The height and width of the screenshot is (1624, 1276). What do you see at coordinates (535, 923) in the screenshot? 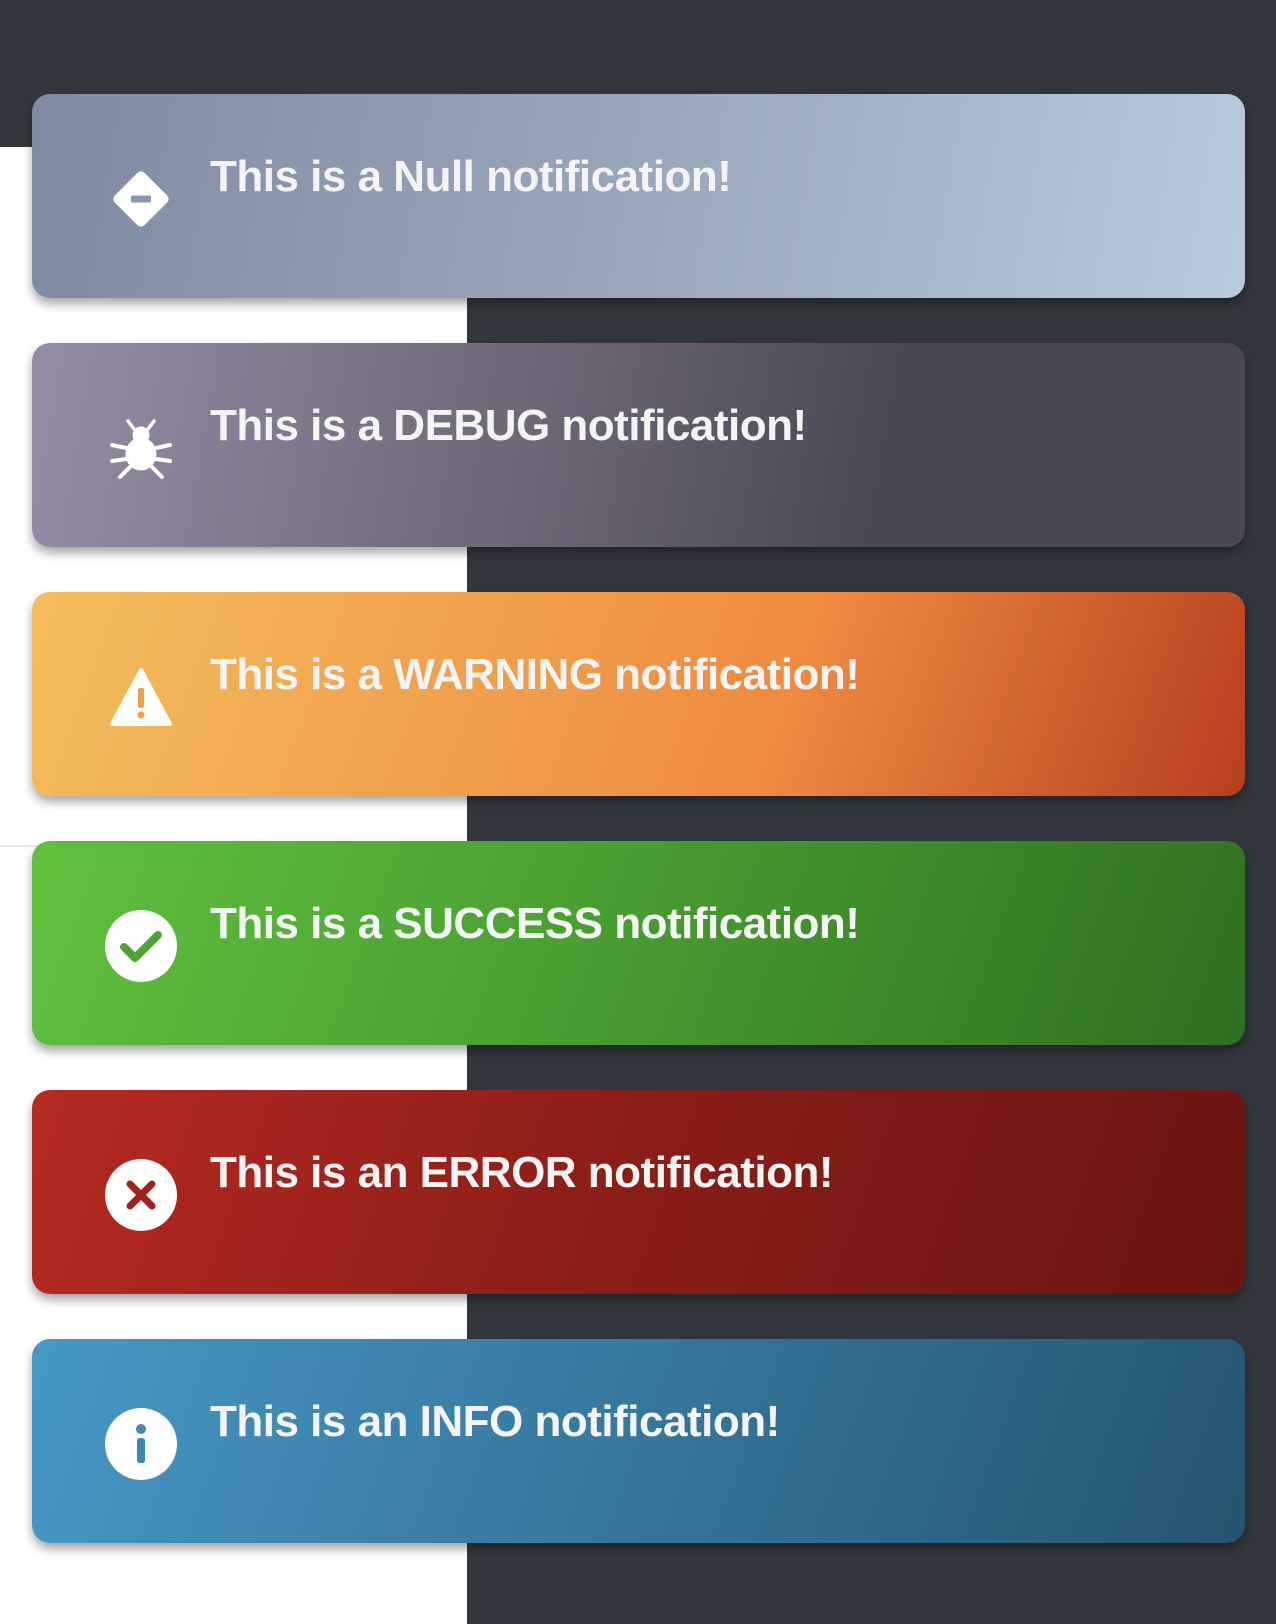
I see `notification-message: This is a SUCCESS notification!` at bounding box center [535, 923].